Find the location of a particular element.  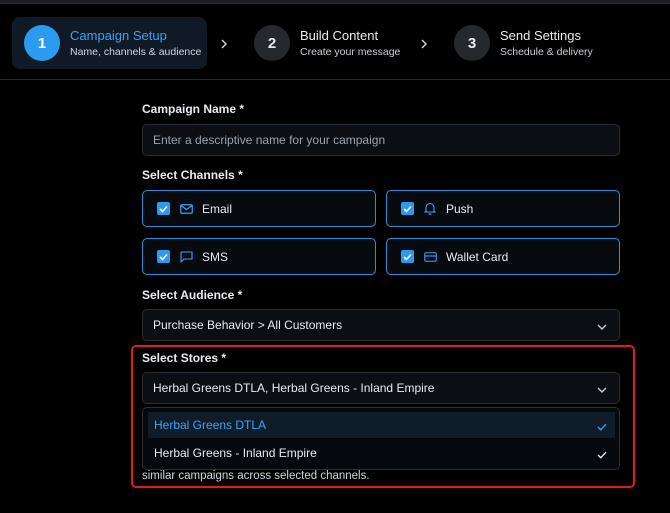

channel-label: Push is located at coordinates (460, 208).